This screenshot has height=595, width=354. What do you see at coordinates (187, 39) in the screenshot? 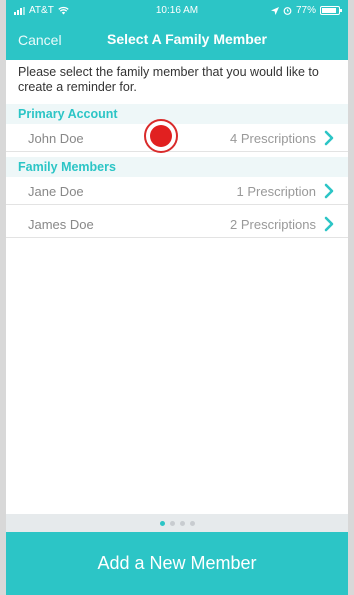
I see `page-title: Select A Family Member` at bounding box center [187, 39].